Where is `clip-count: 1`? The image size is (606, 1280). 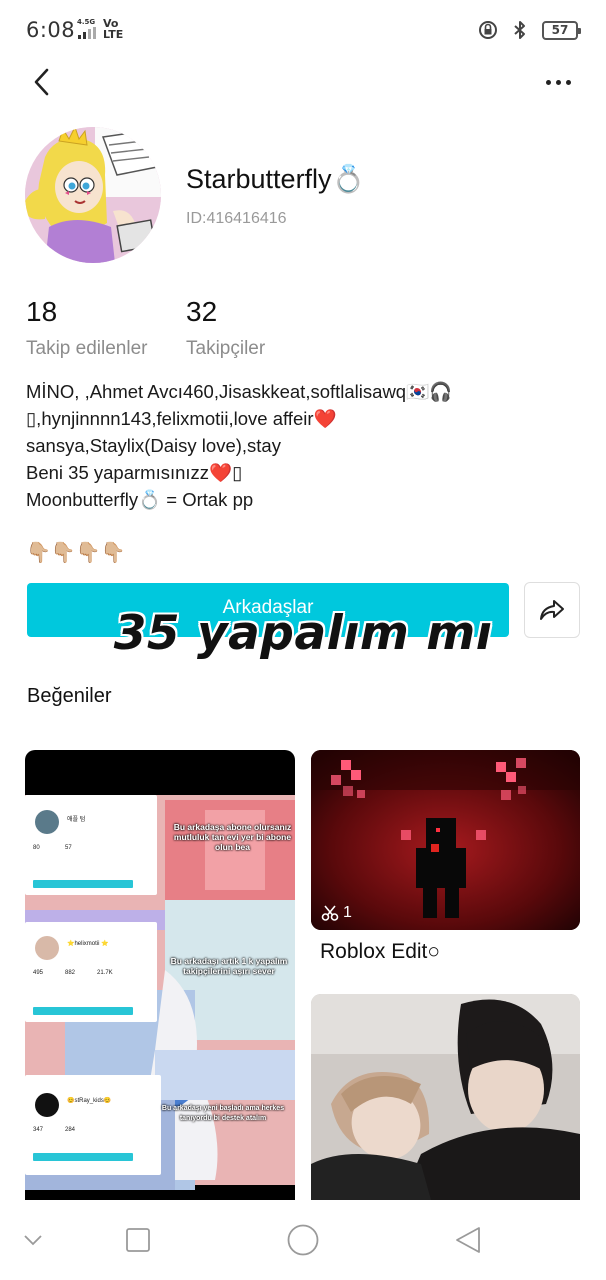 clip-count: 1 is located at coordinates (347, 912).